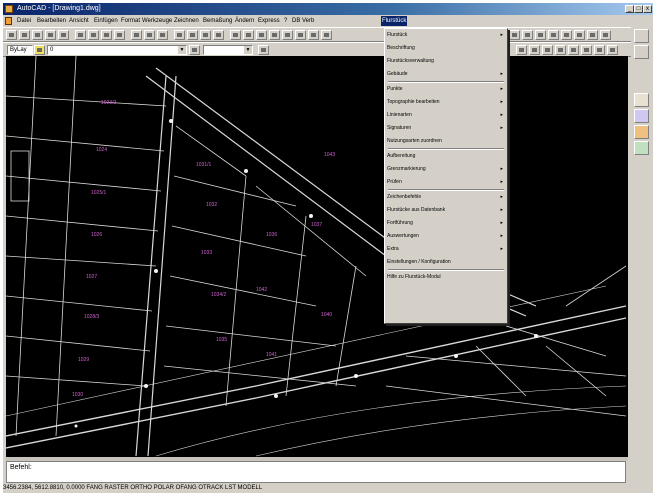 This screenshot has height=496, width=656. What do you see at coordinates (446, 48) in the screenshot?
I see `dropdown-item: Beschriftung` at bounding box center [446, 48].